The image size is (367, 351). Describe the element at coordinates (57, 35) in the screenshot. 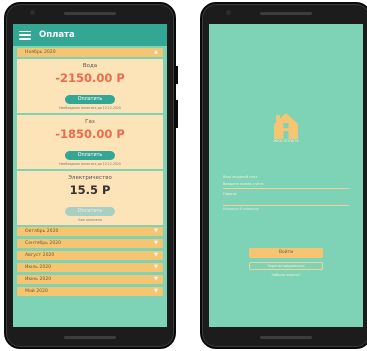

I see `page-title: Оплата` at that location.